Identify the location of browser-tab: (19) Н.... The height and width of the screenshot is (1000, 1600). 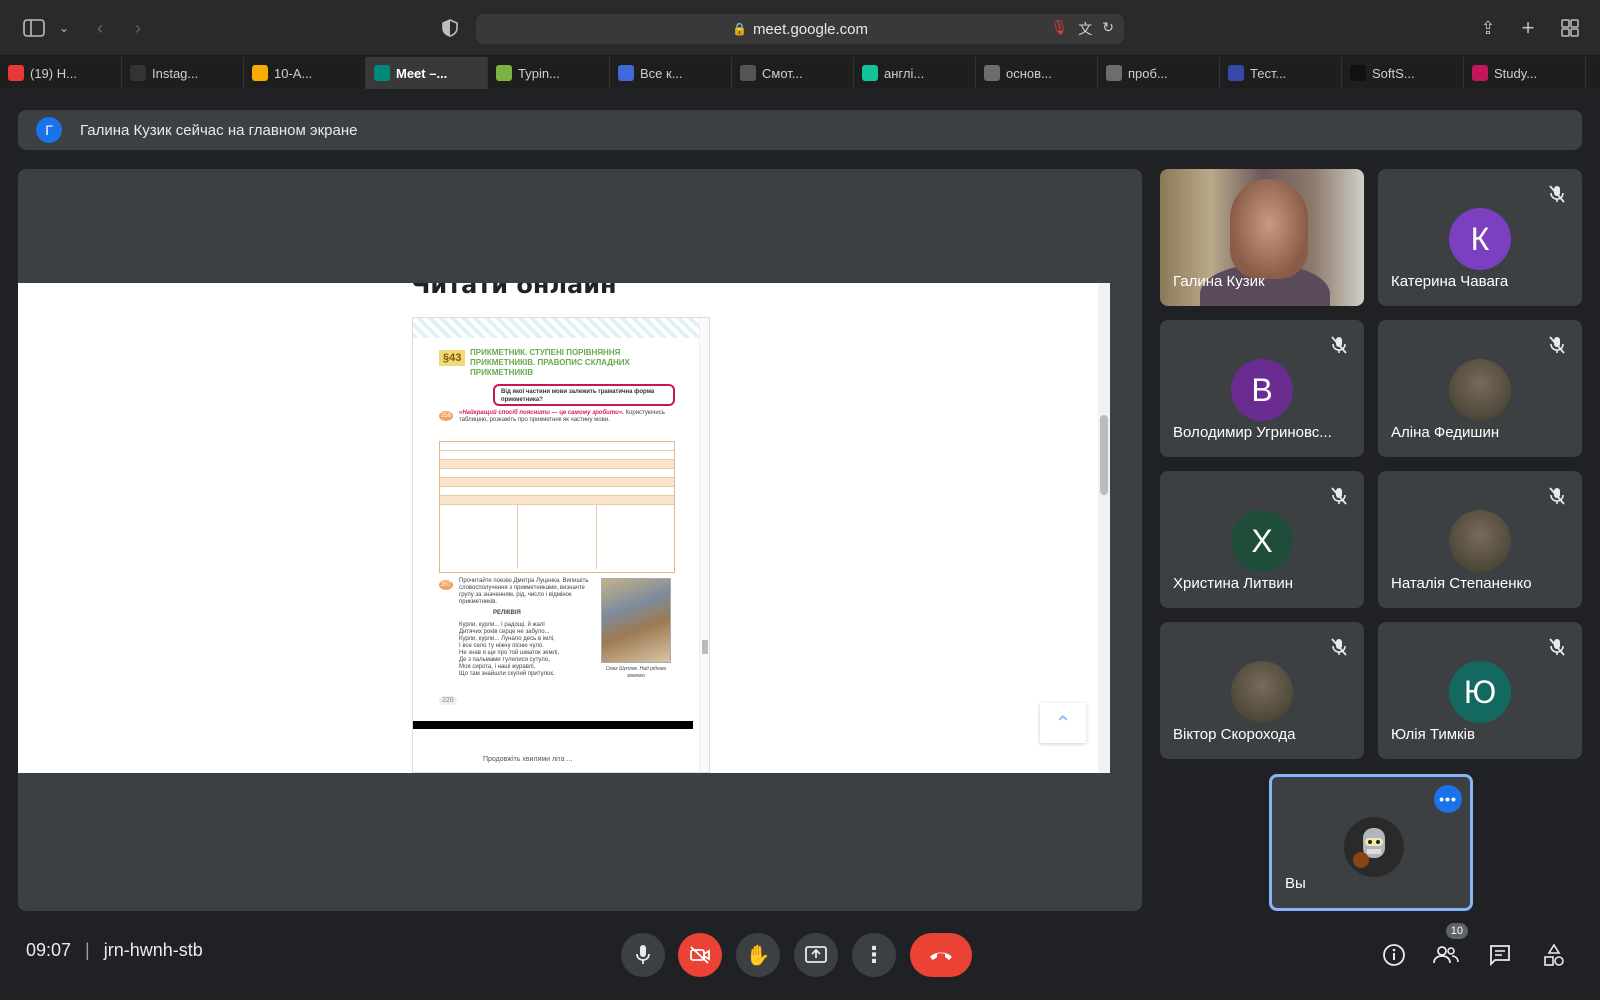
(61, 73).